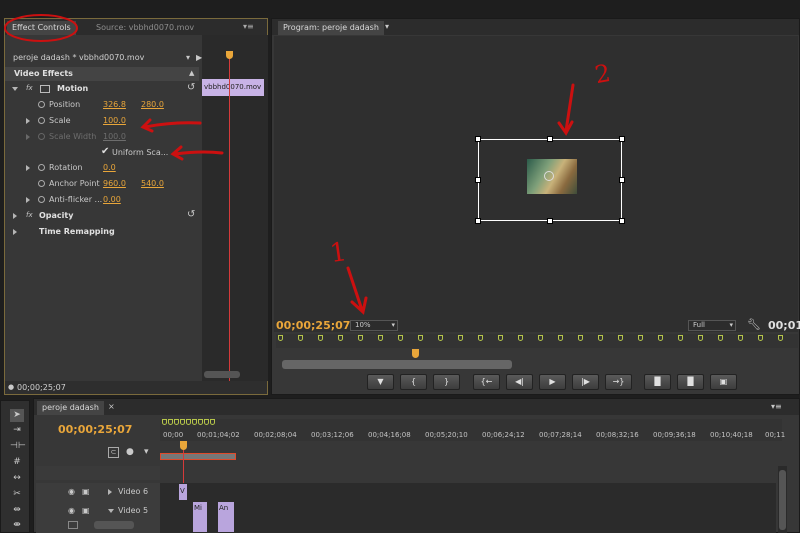 The height and width of the screenshot is (533, 800). Describe the element at coordinates (29, 88) in the screenshot. I see `fx-icon: fx` at that location.